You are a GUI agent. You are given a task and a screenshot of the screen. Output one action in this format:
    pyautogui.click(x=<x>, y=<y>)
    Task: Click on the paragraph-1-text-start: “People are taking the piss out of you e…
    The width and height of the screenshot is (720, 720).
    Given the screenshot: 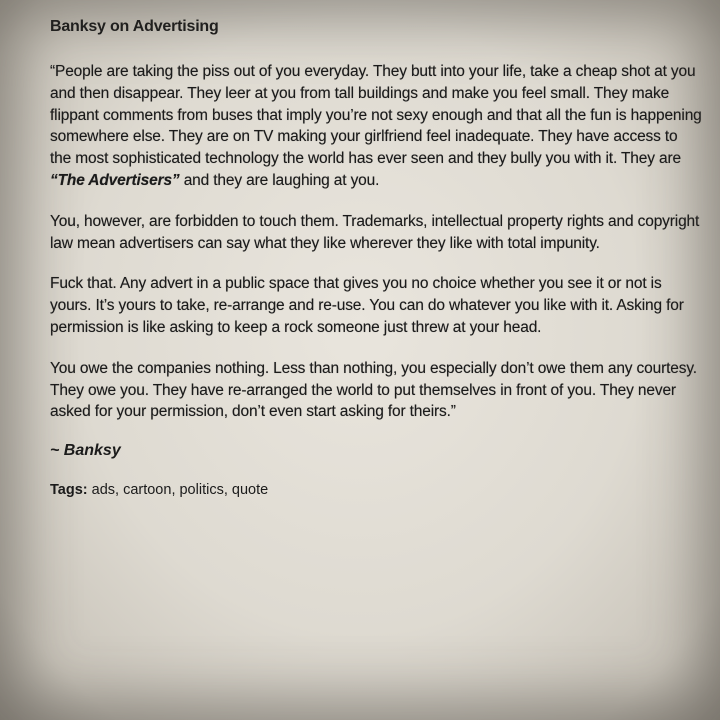 What is the action you would take?
    pyautogui.click(x=376, y=115)
    